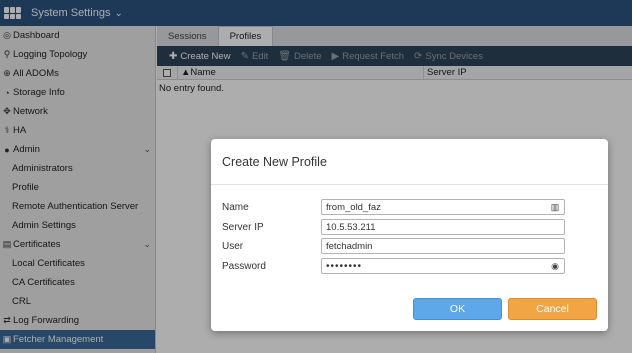 This screenshot has width=632, height=353. What do you see at coordinates (443, 266) in the screenshot?
I see `password-field: •••••••• ◉` at bounding box center [443, 266].